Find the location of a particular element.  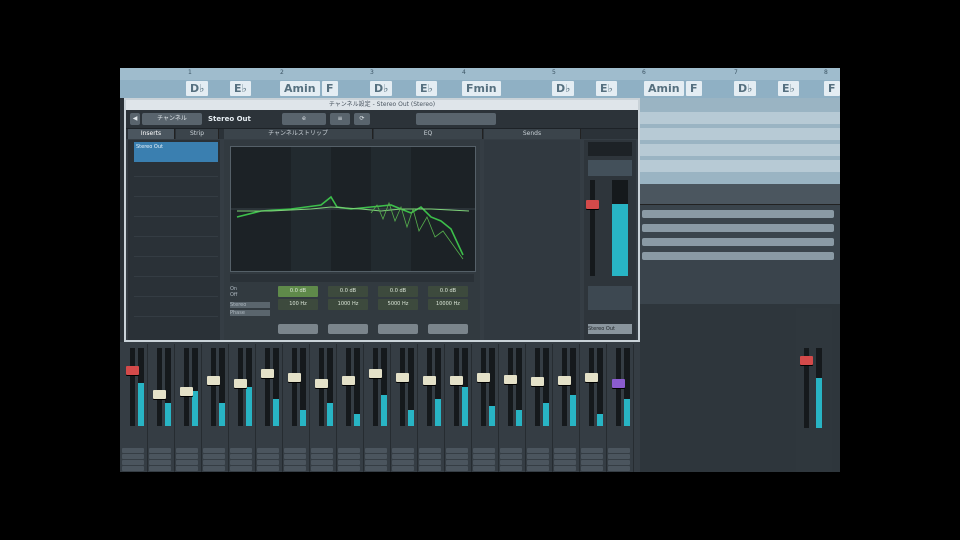

label-stereo: Stereo is located at coordinates (250, 305).